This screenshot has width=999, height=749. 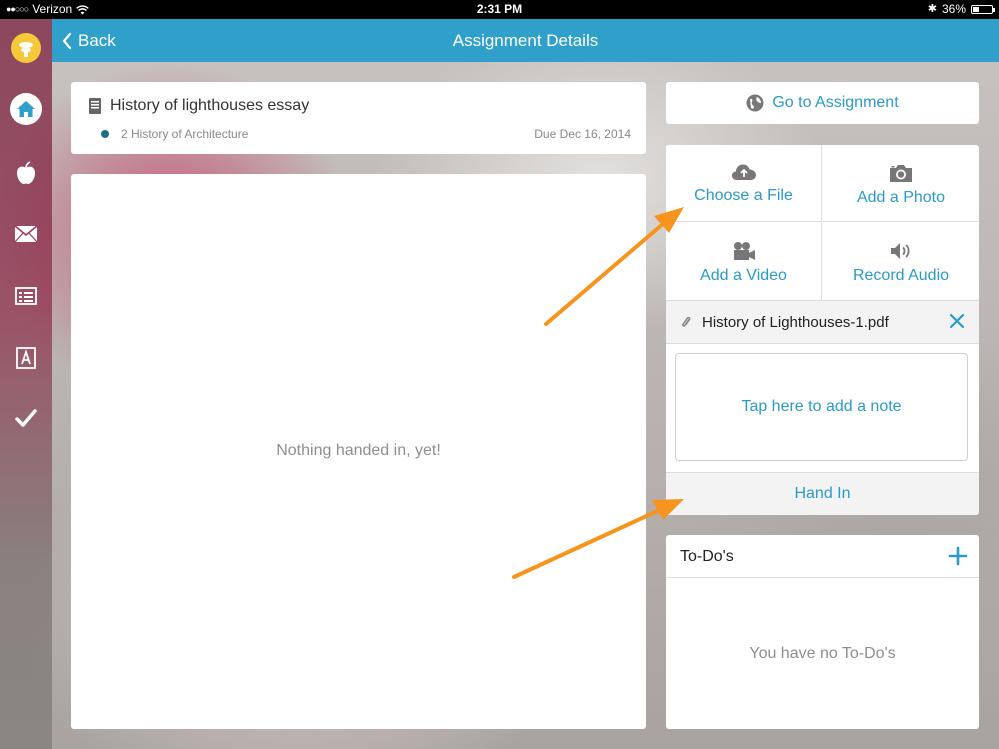 I want to click on sidebar-item-logo, so click(x=26, y=48).